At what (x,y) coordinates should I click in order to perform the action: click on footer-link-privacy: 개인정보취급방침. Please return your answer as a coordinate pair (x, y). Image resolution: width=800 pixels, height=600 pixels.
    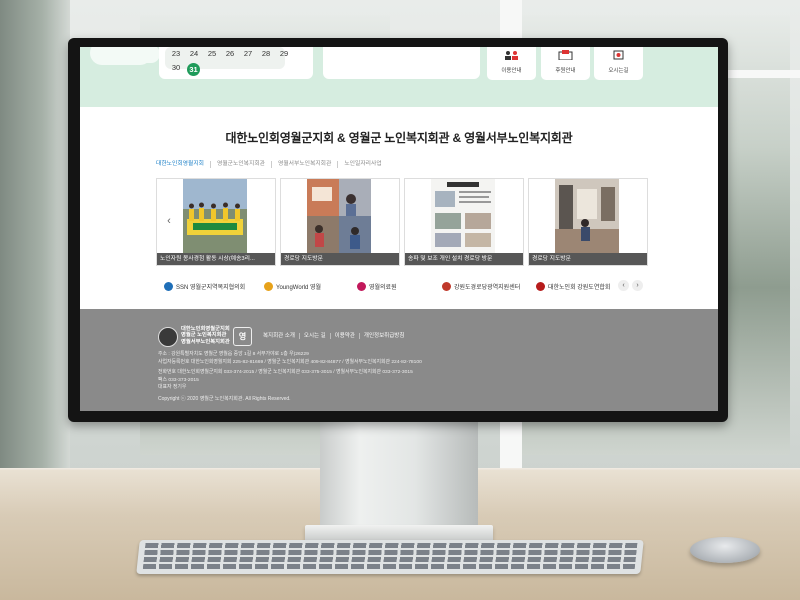
    Looking at the image, I should click on (383, 336).